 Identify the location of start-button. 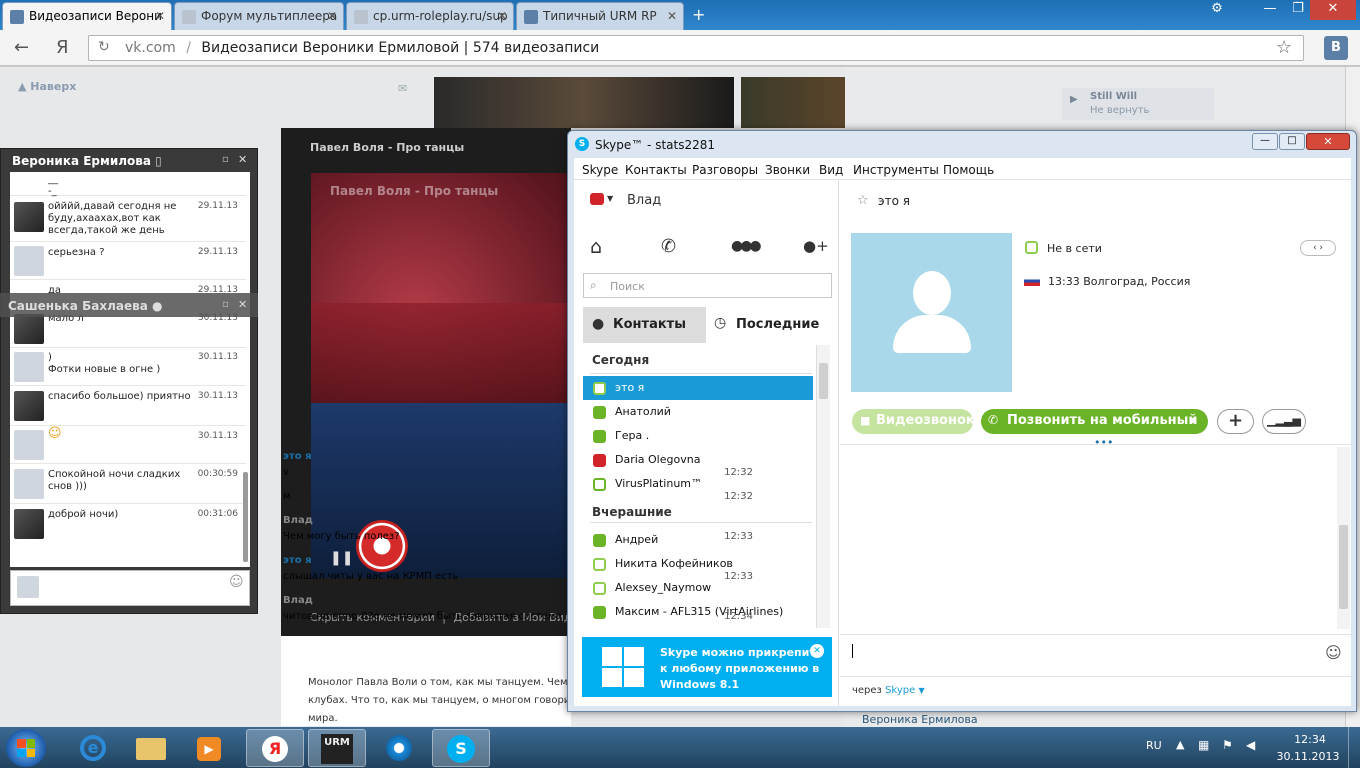
(26, 748).